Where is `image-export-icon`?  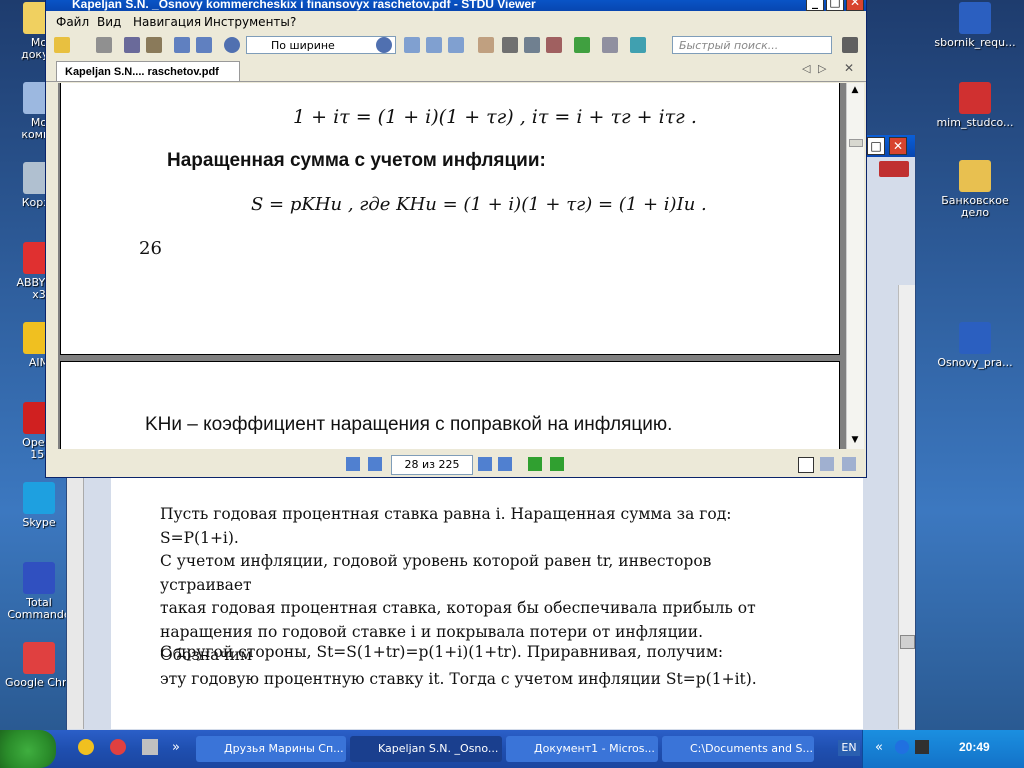
image-export-icon is located at coordinates (132, 45).